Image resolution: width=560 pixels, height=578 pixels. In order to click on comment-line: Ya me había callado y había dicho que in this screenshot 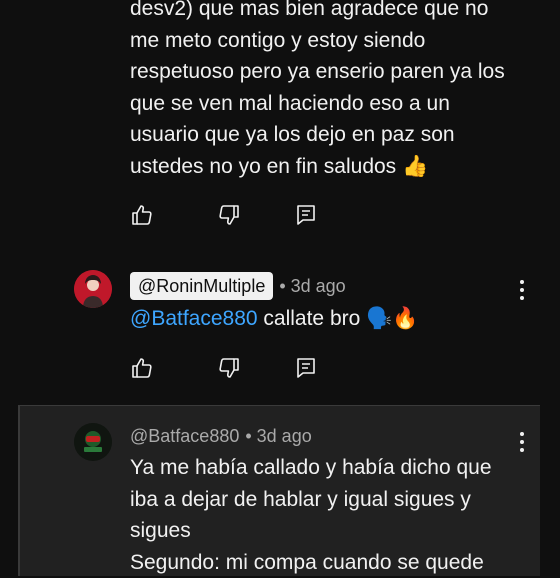, I will do `click(335, 468)`.